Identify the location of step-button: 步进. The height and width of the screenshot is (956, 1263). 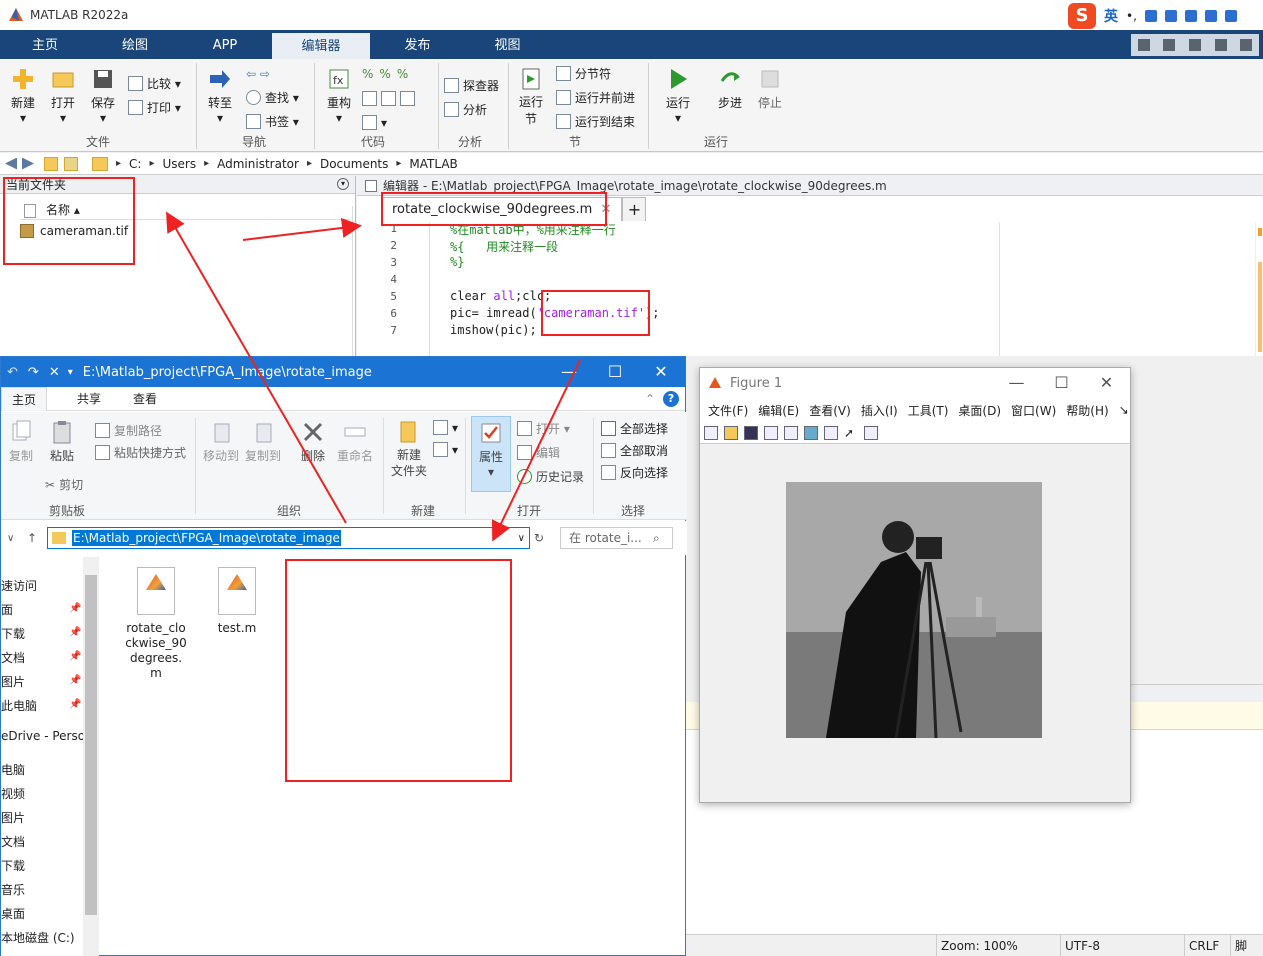
(730, 89).